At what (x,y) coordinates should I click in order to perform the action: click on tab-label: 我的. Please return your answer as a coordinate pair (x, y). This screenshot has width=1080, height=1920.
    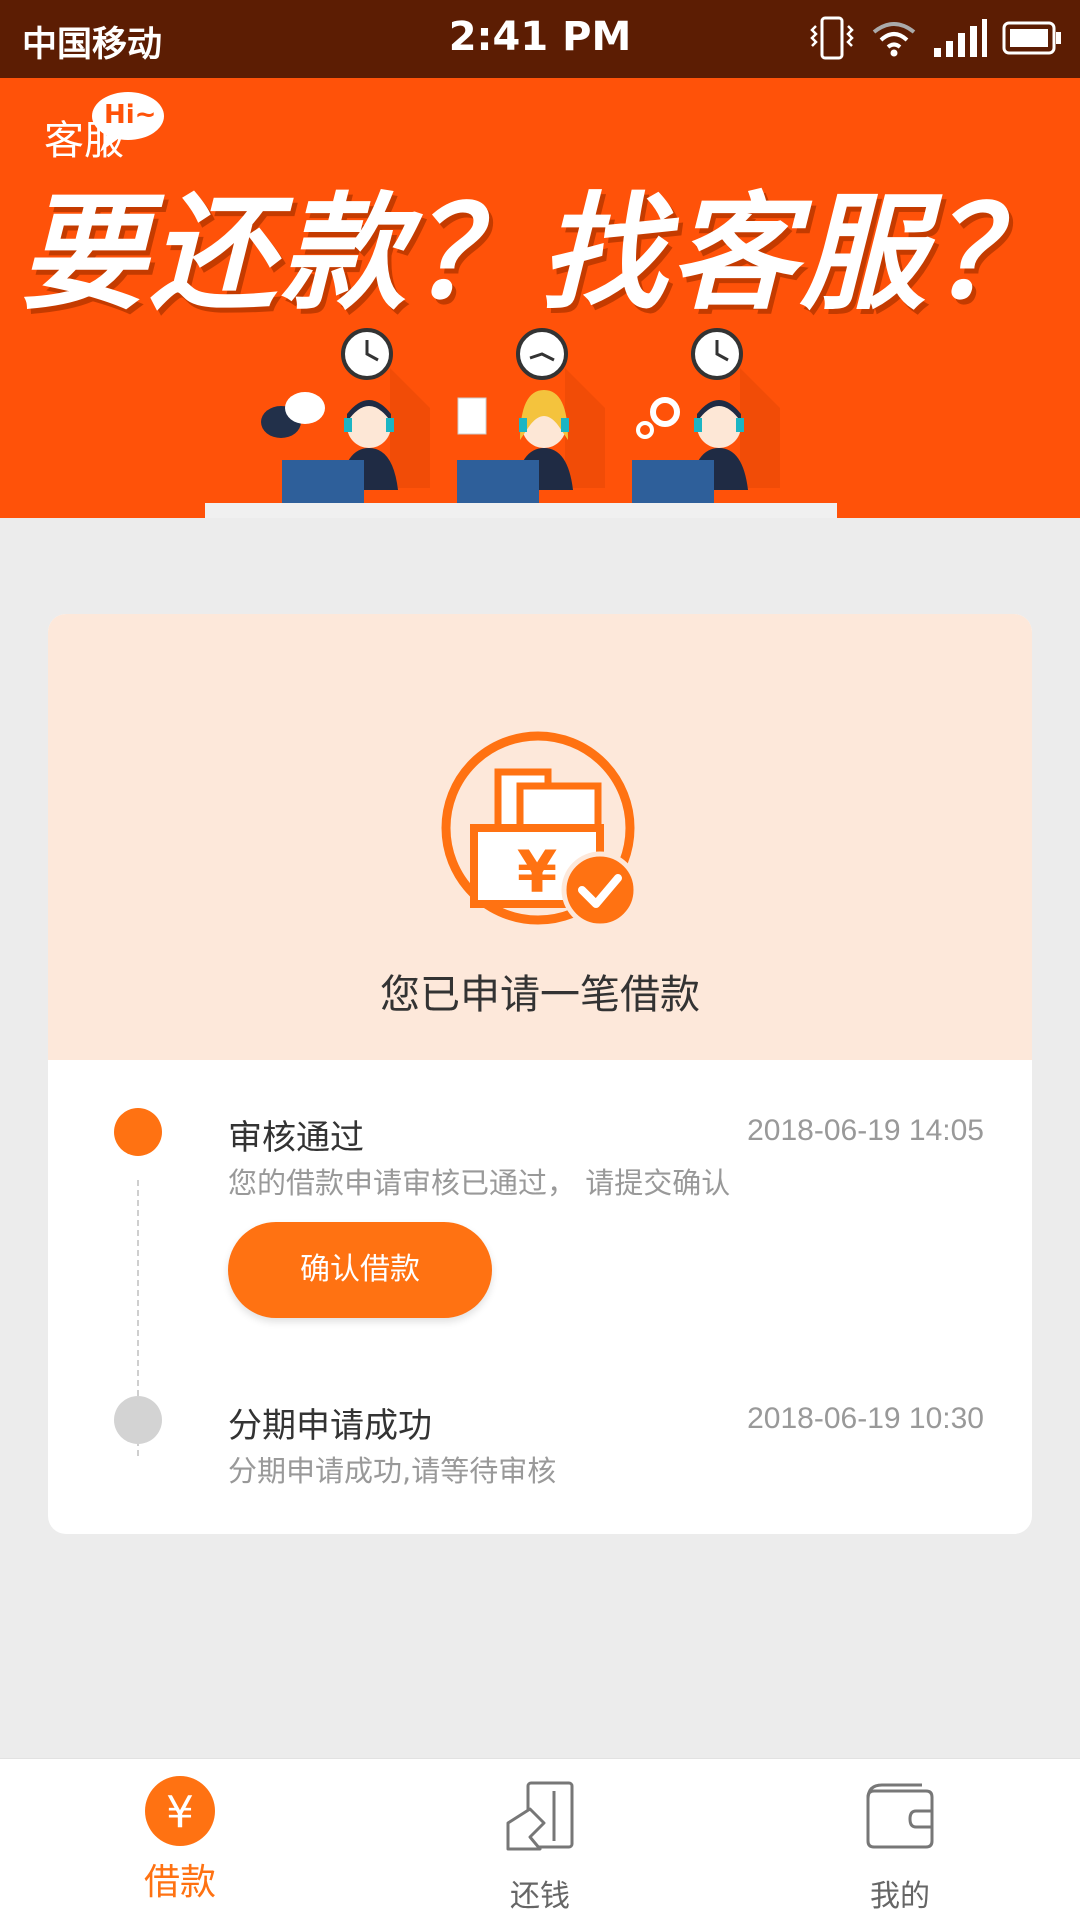
    Looking at the image, I should click on (900, 1896).